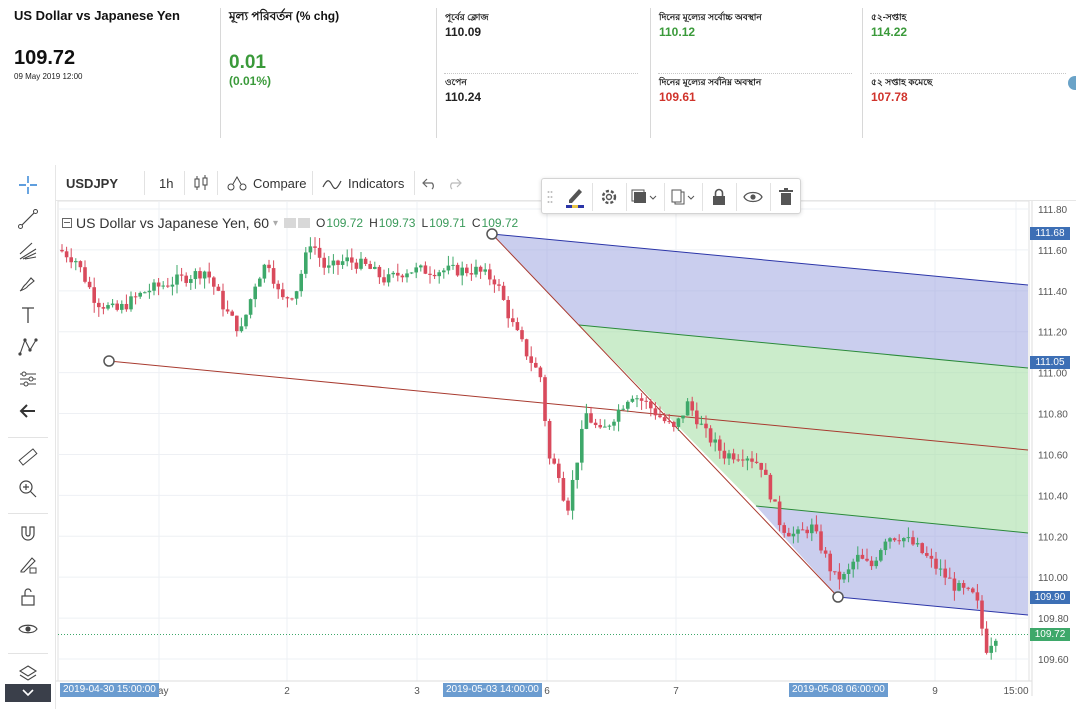 The image size is (1076, 709). I want to click on pattern-icon, so click(28, 347).